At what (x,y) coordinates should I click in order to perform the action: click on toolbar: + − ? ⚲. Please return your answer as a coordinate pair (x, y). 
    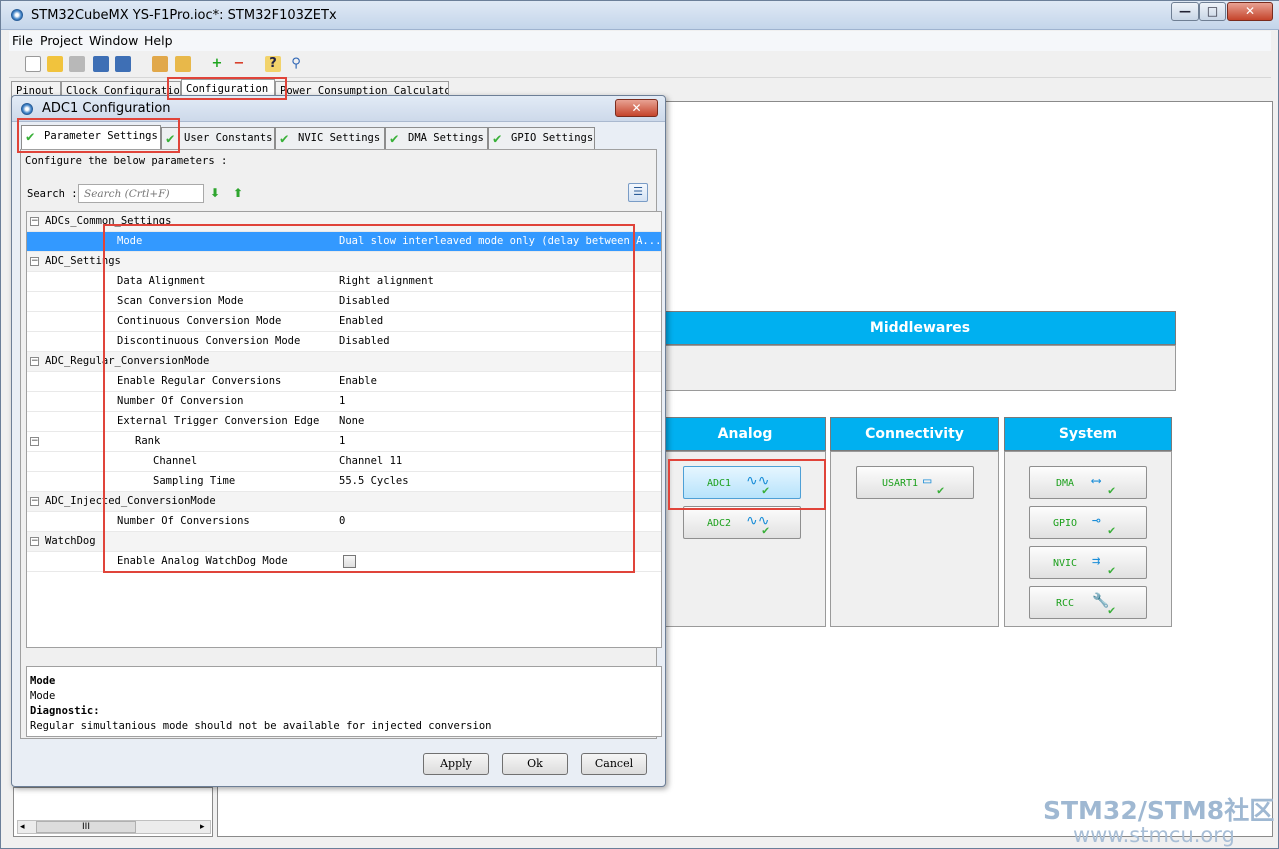
    Looking at the image, I should click on (640, 65).